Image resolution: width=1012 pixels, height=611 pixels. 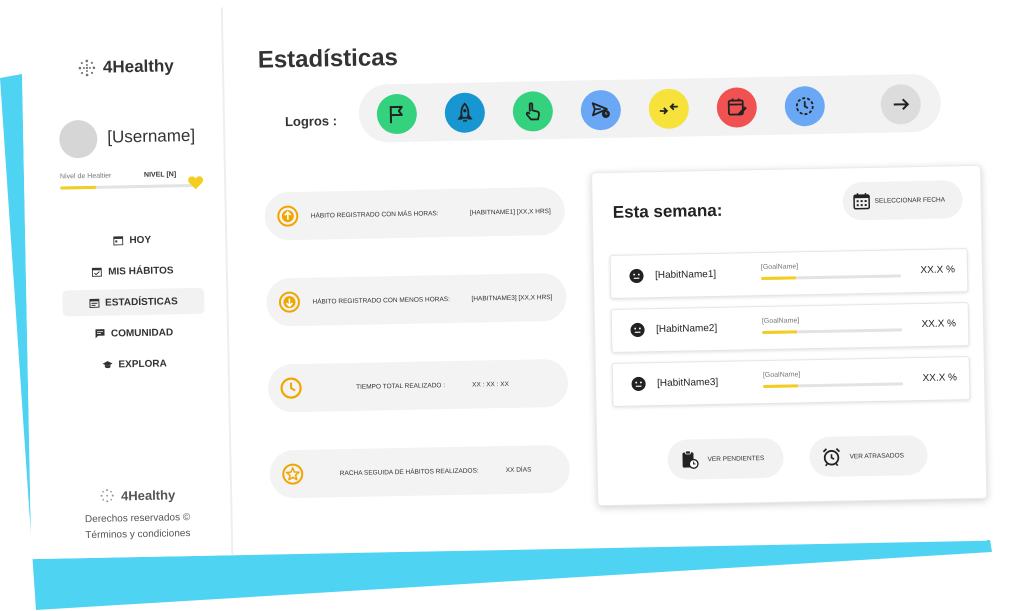 What do you see at coordinates (687, 383) in the screenshot?
I see `habit-name: [HabitName3]` at bounding box center [687, 383].